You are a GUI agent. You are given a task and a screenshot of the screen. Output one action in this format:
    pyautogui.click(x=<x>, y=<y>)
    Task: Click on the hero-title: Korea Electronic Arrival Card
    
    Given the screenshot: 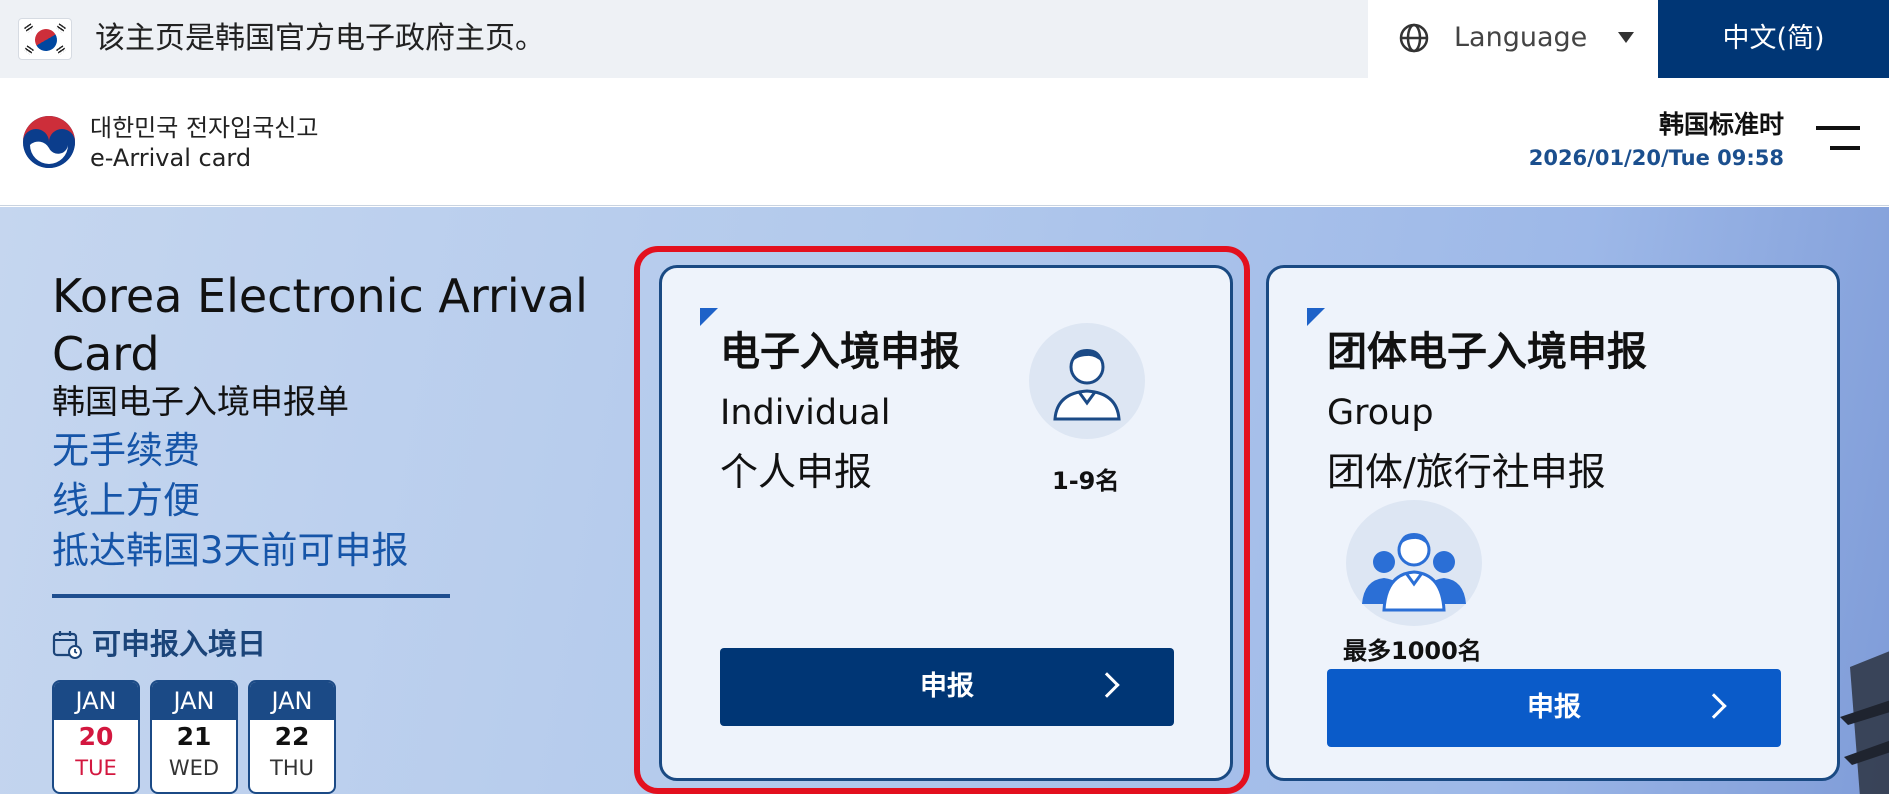 What is the action you would take?
    pyautogui.click(x=320, y=325)
    